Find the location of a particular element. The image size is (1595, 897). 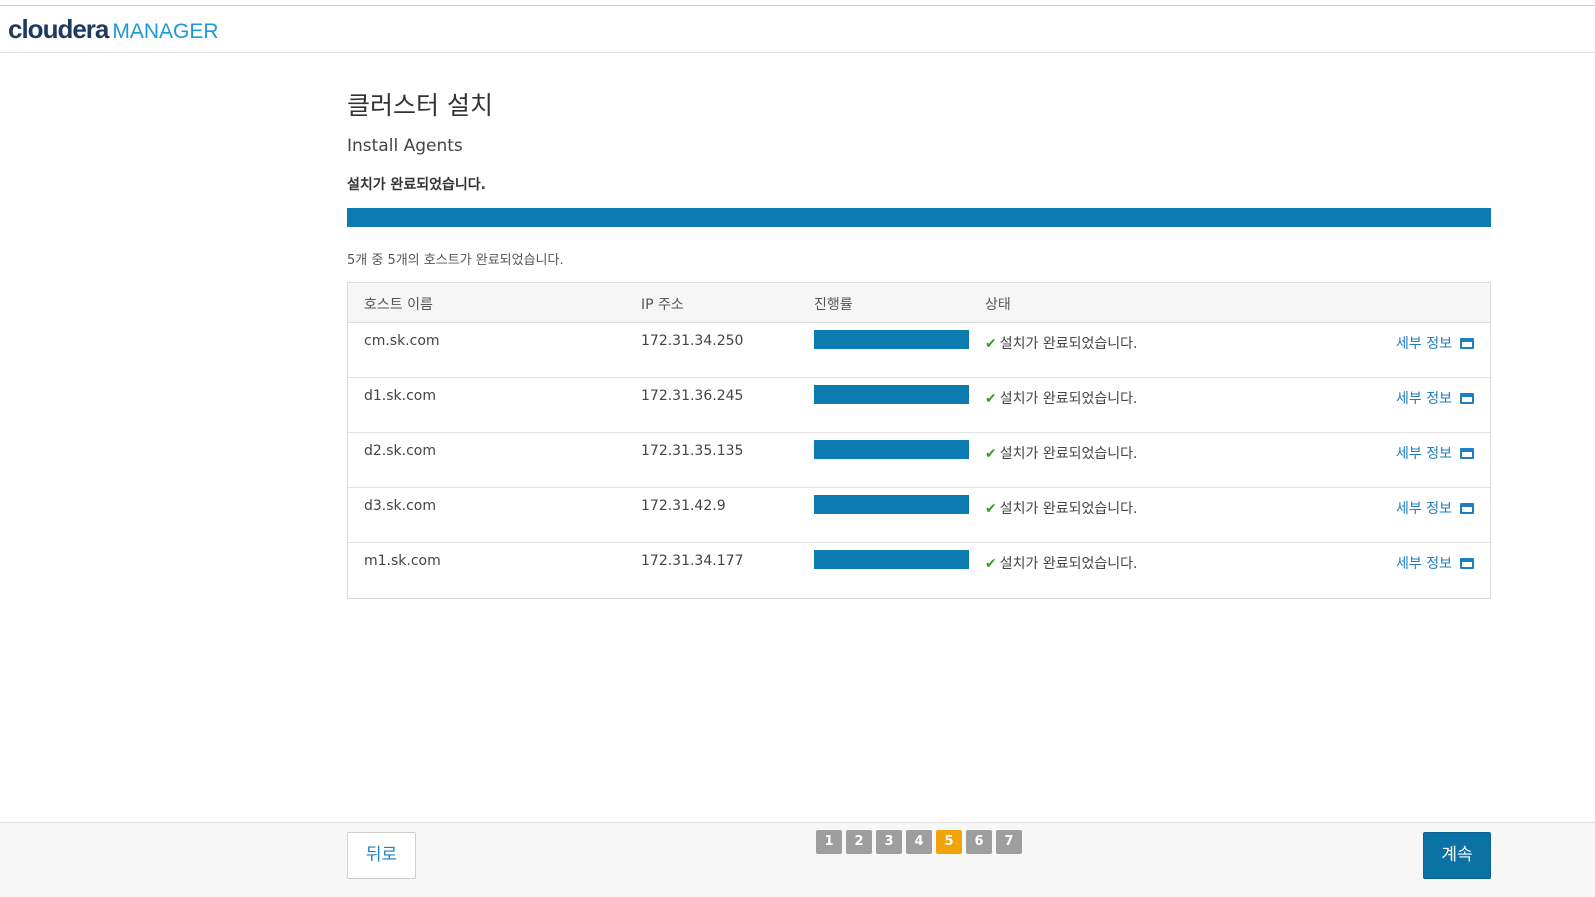

logo-brand: cloudera is located at coordinates (58, 29).